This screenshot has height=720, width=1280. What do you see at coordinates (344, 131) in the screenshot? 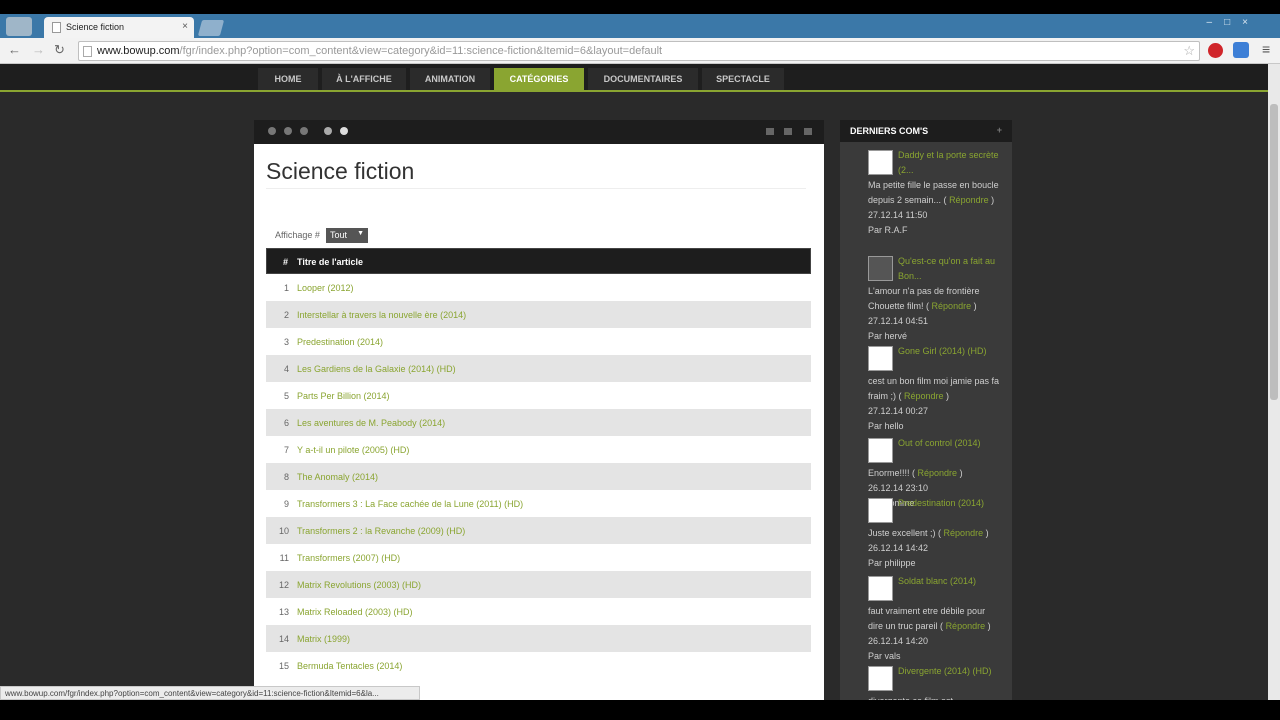
I see `theme-icon` at bounding box center [344, 131].